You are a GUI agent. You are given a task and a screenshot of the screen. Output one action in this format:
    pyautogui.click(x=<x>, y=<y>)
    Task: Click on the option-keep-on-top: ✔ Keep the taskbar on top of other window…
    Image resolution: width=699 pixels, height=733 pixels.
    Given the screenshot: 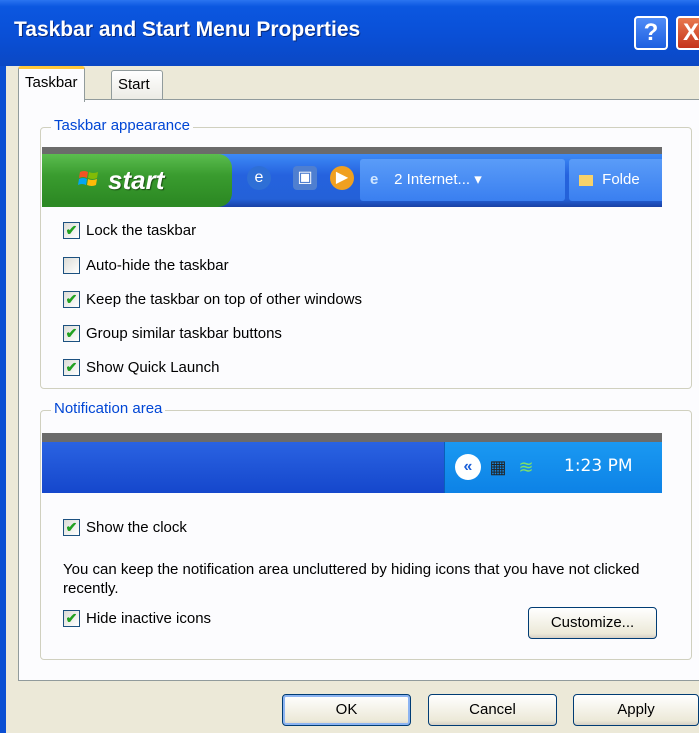 What is the action you would take?
    pyautogui.click(x=212, y=300)
    